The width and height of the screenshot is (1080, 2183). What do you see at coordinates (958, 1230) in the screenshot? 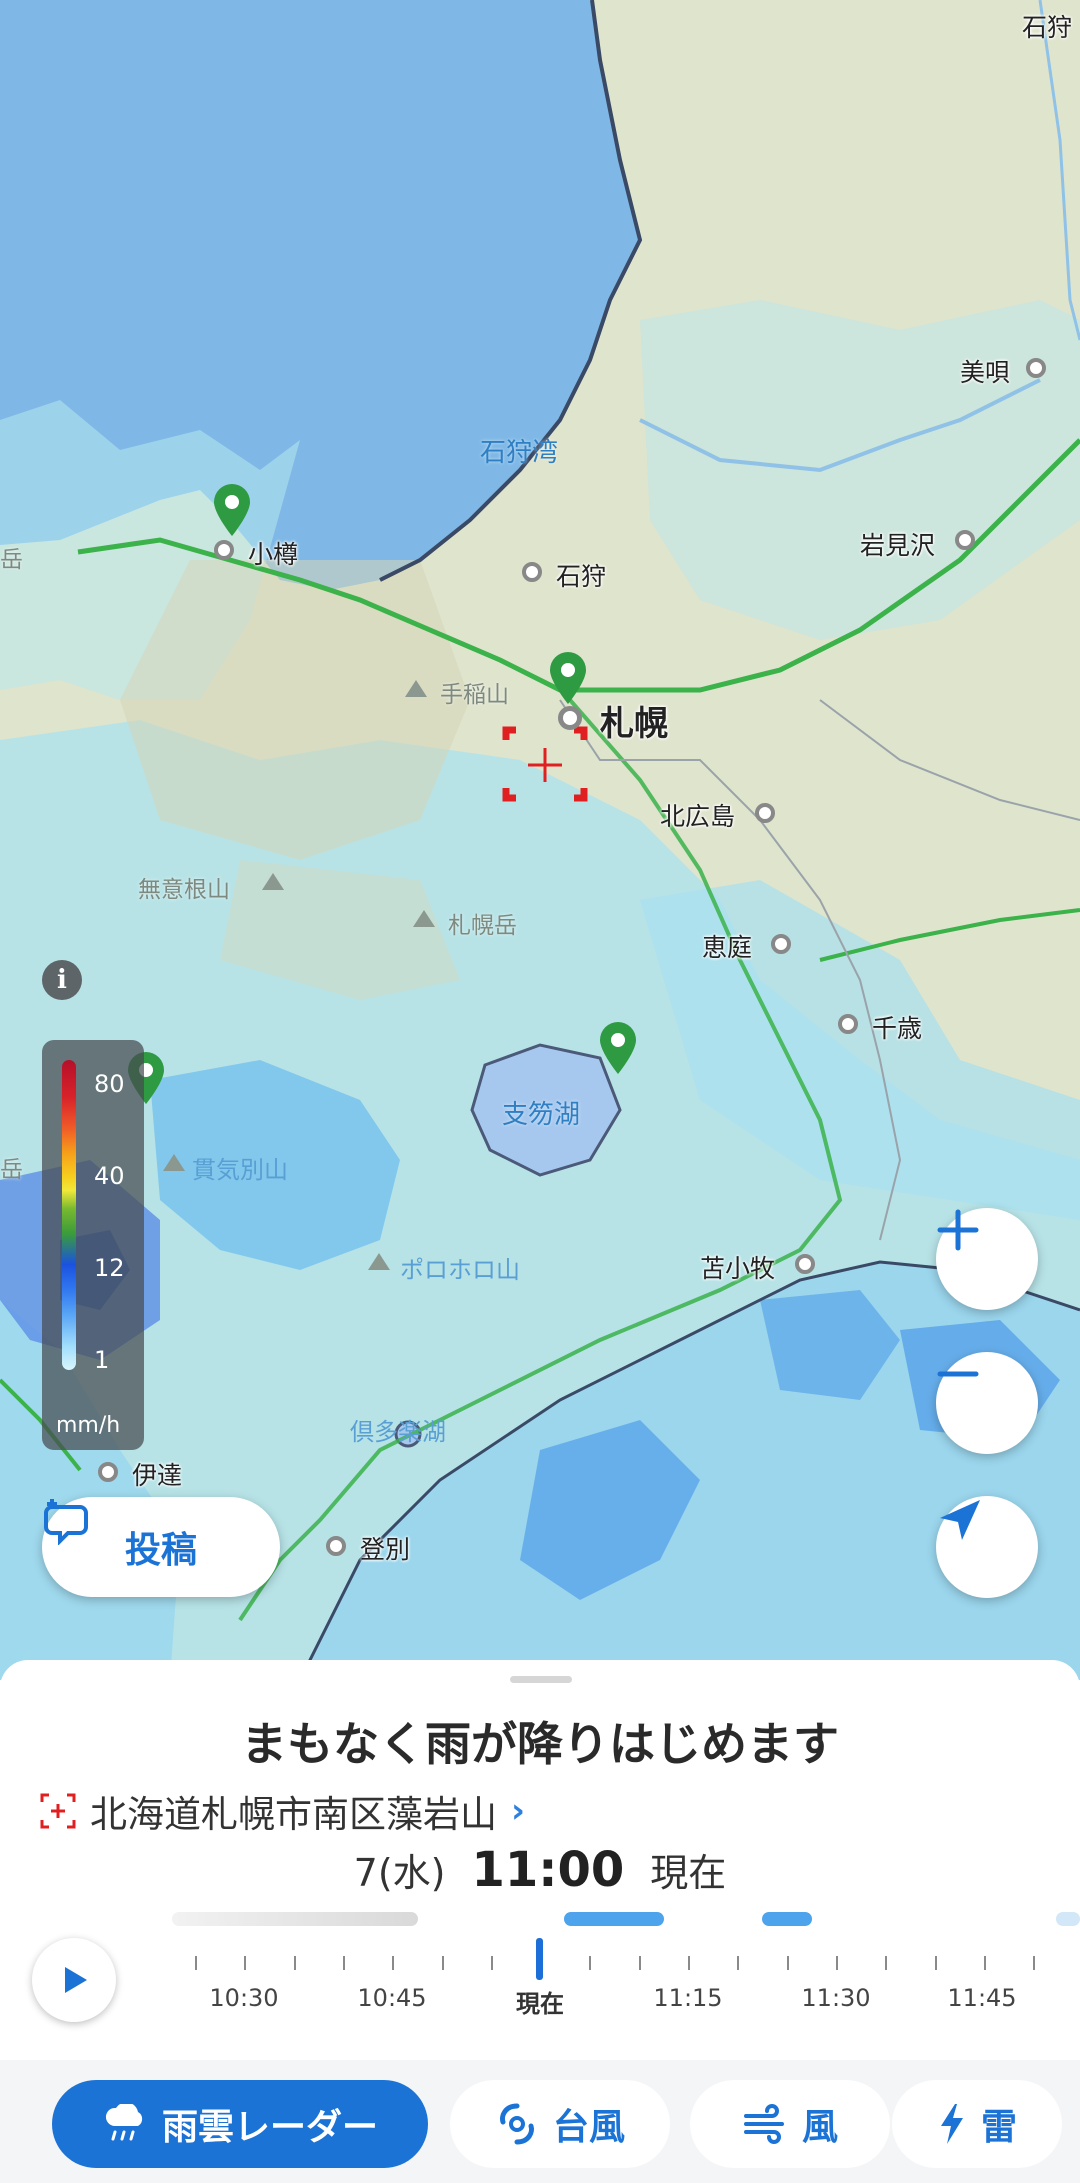
I see `plus-icon` at bounding box center [958, 1230].